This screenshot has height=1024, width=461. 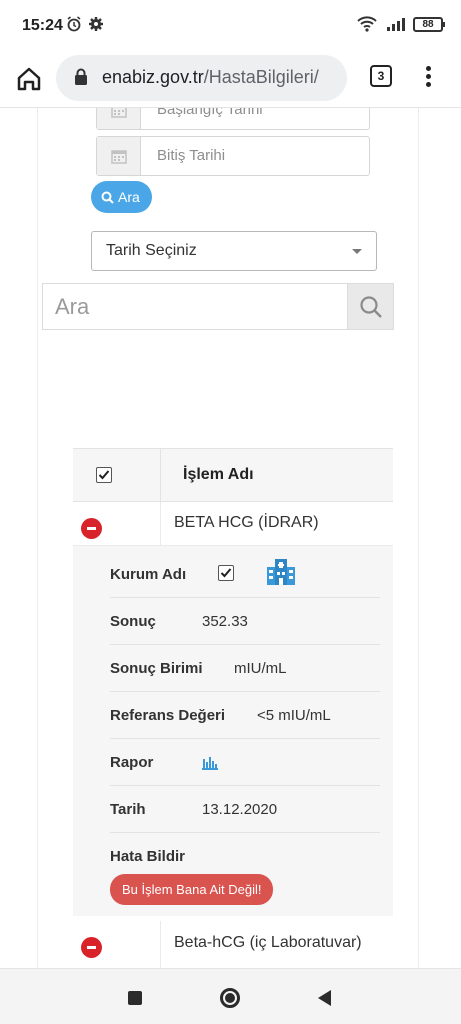 I want to click on alarm-icon, so click(x=74, y=24).